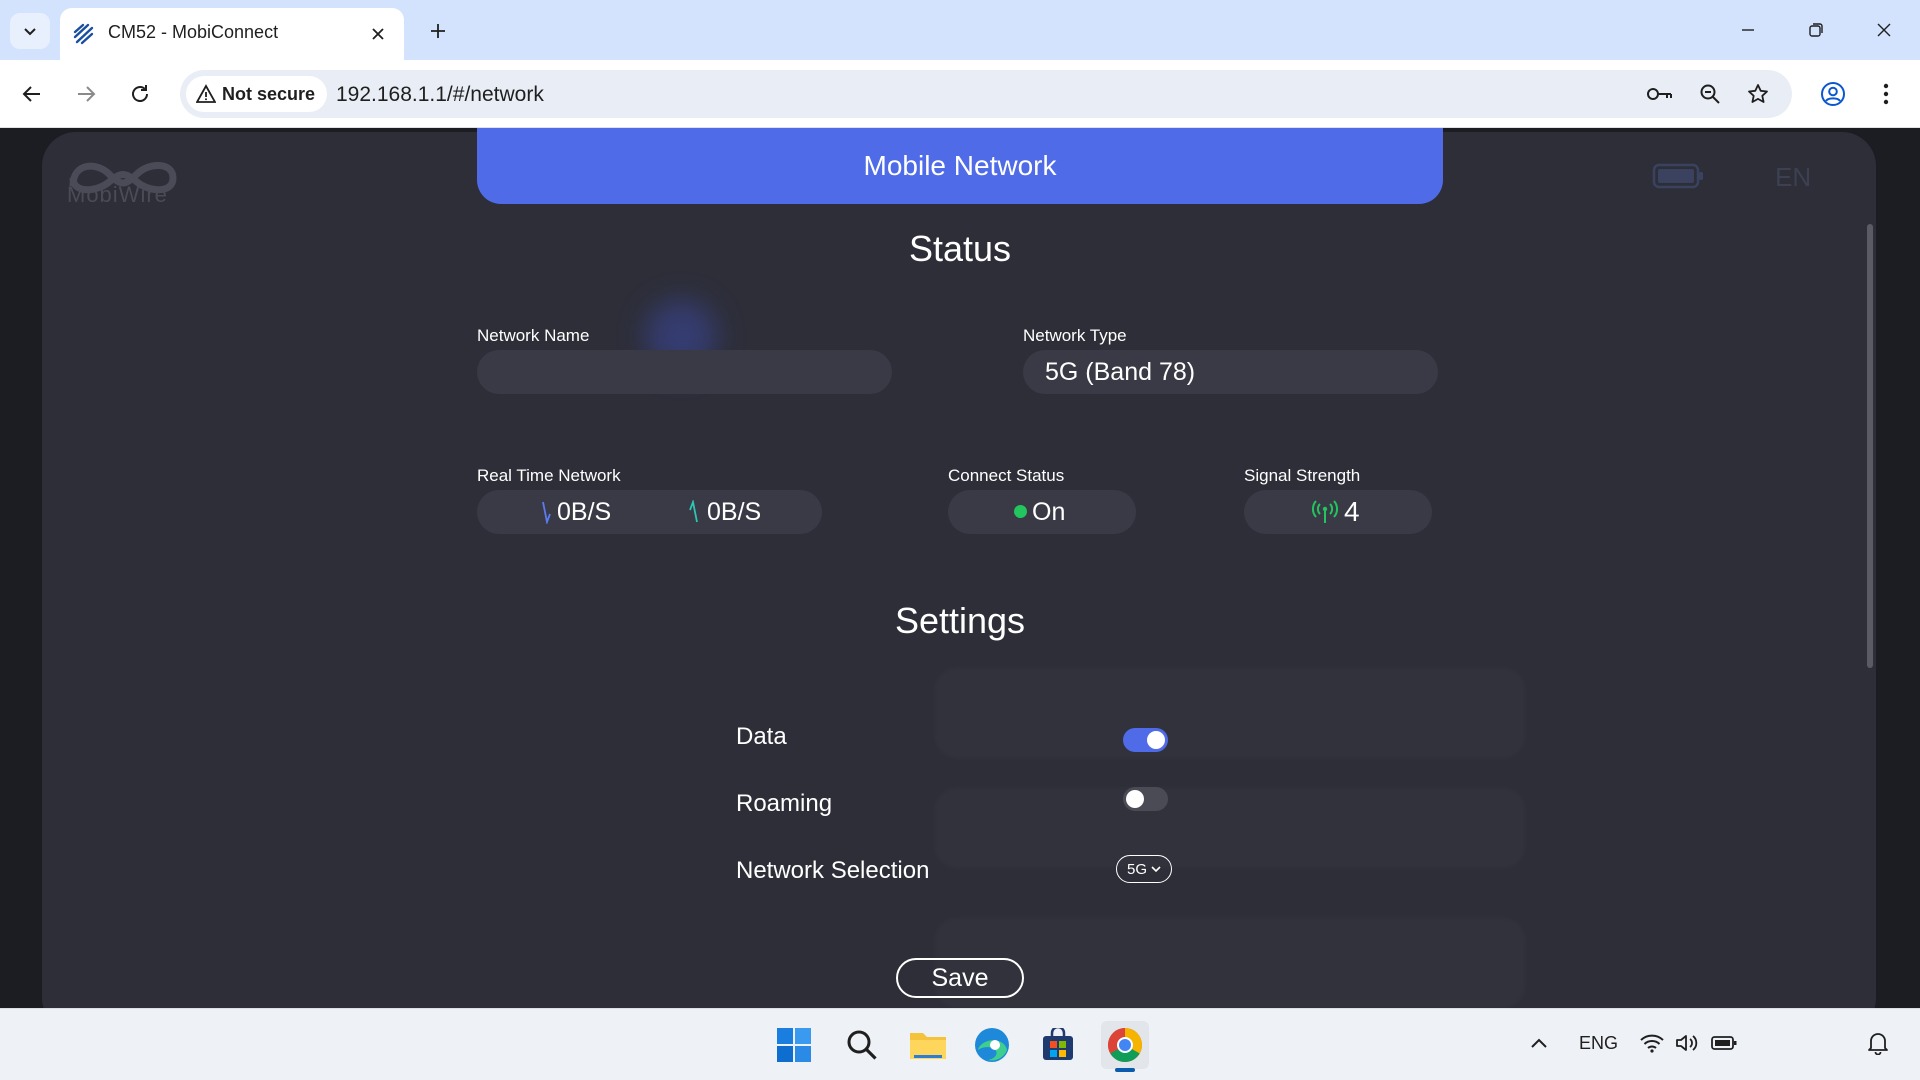  What do you see at coordinates (1049, 512) in the screenshot?
I see `connect-status-value: On` at bounding box center [1049, 512].